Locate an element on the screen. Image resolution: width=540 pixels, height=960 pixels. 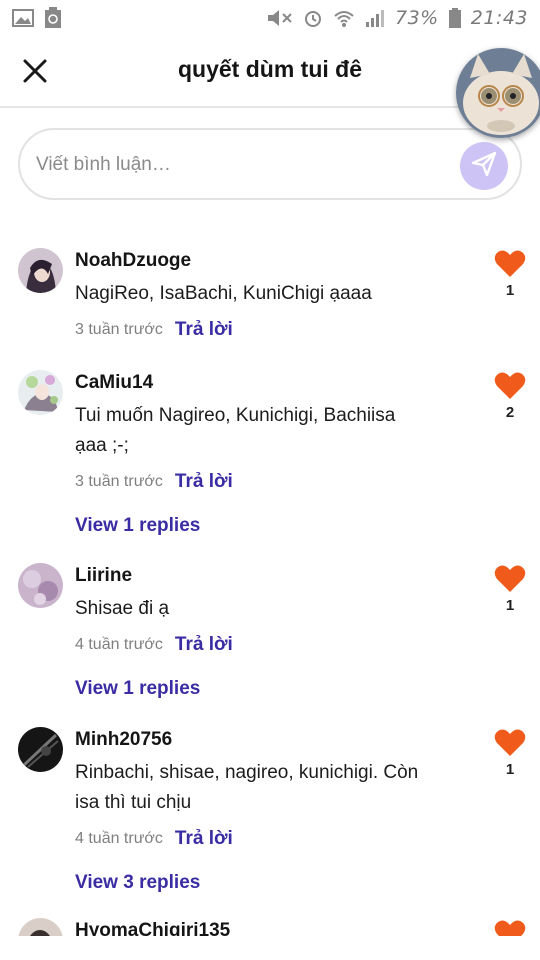
comment-username: CaMiu14 is located at coordinates (252, 383).